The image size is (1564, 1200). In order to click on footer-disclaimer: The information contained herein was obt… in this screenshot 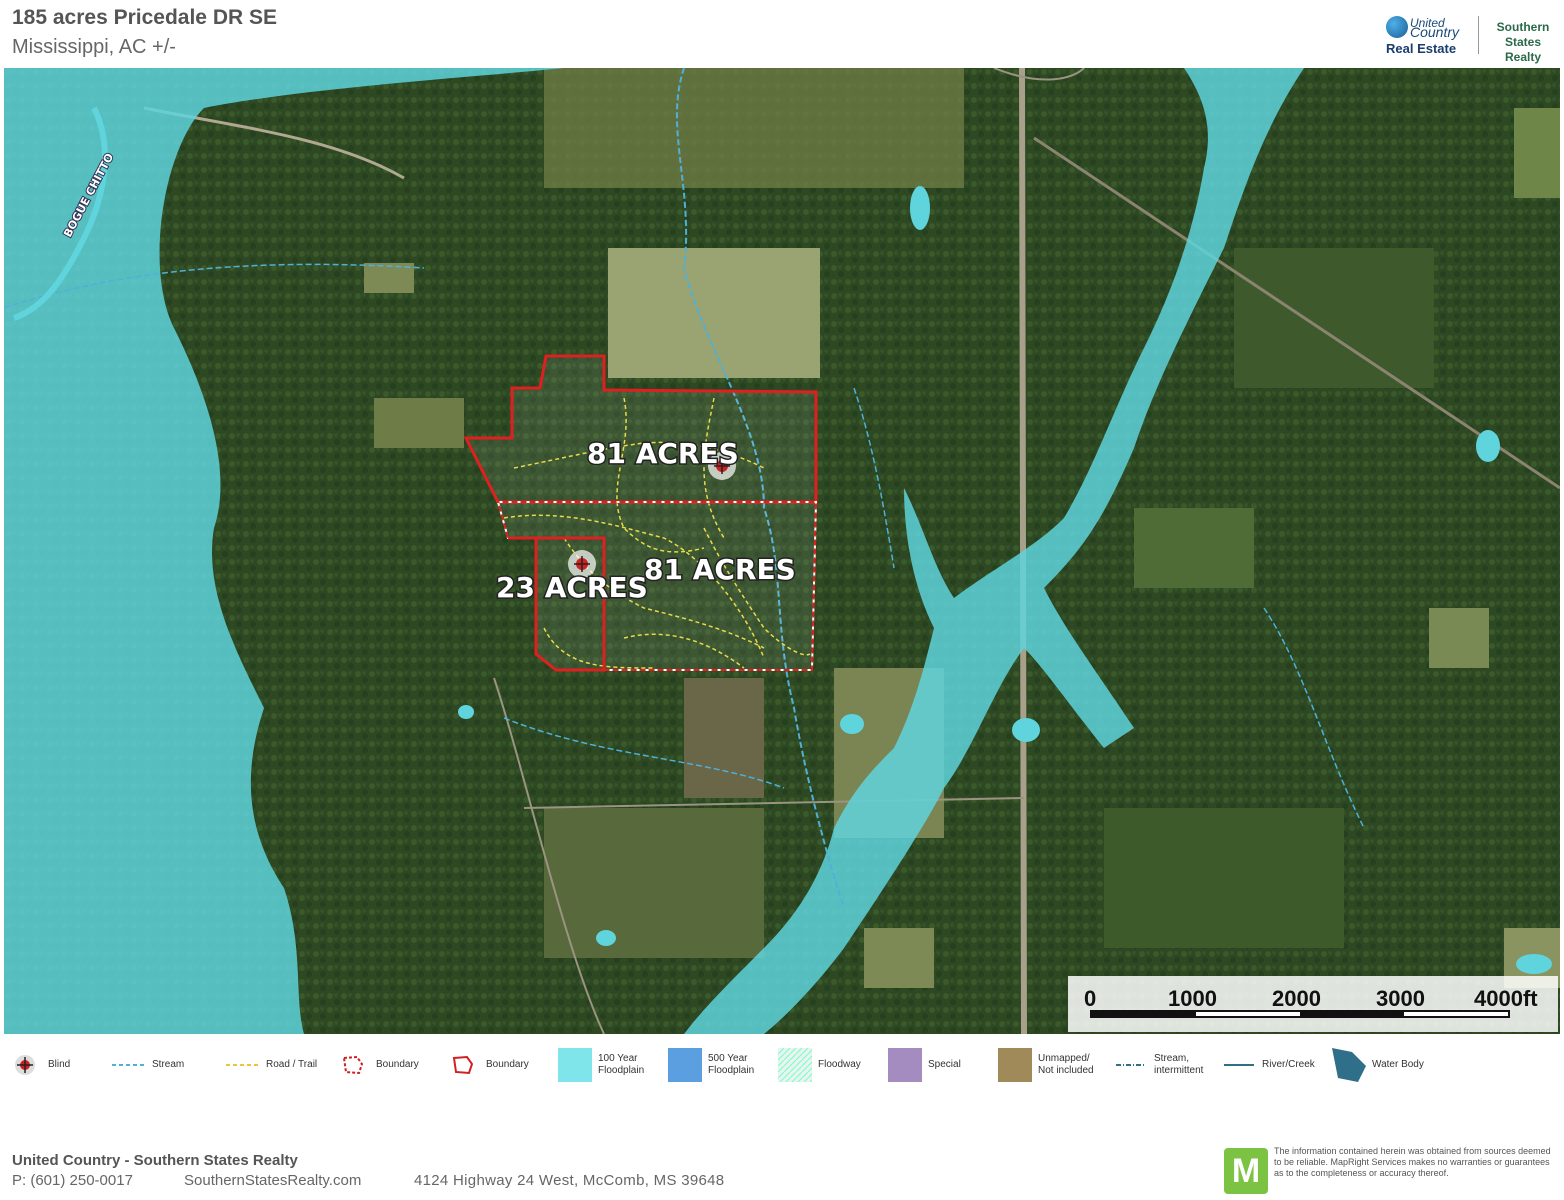, I will do `click(1412, 1162)`.